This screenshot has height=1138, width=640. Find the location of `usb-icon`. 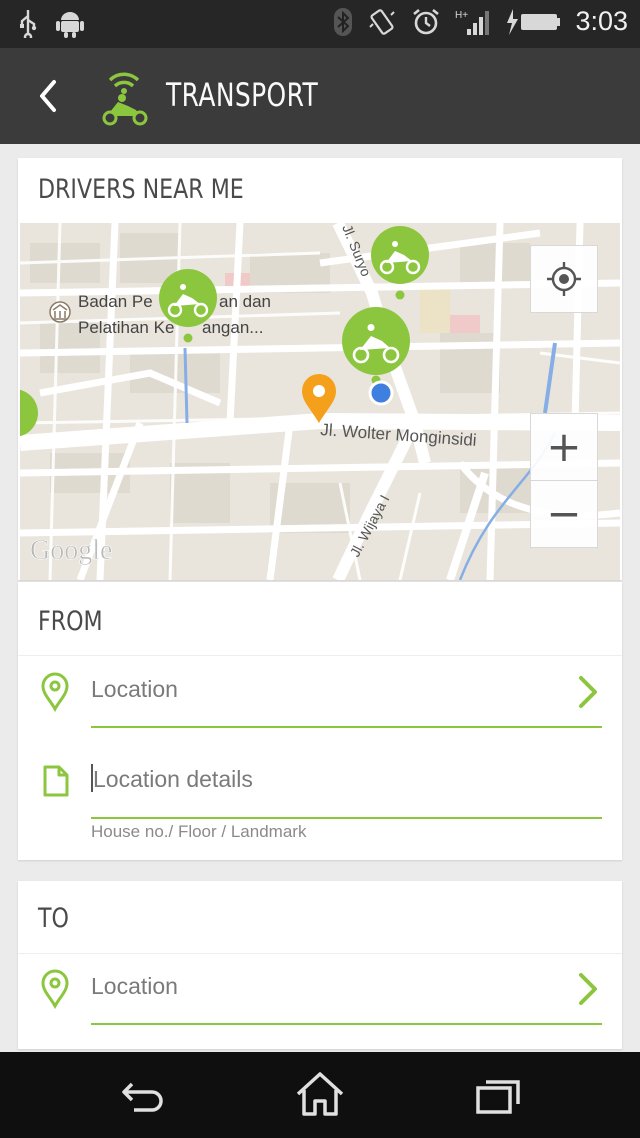

usb-icon is located at coordinates (28, 24).